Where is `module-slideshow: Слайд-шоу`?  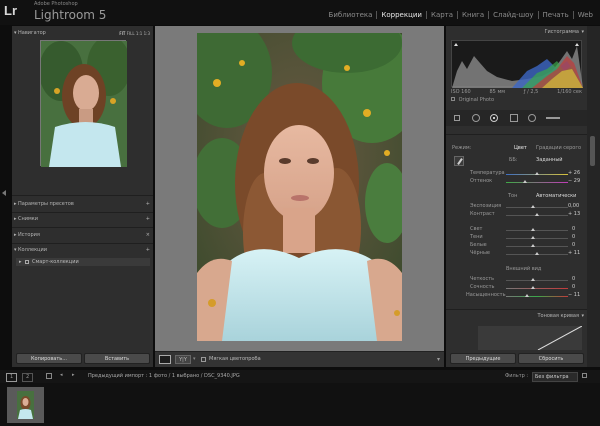
module-slideshow: Слайд-шоу is located at coordinates (512, 15).